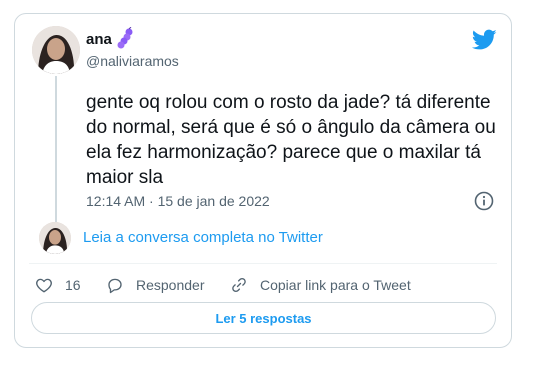  What do you see at coordinates (56, 152) in the screenshot?
I see `thread-connector-line` at bounding box center [56, 152].